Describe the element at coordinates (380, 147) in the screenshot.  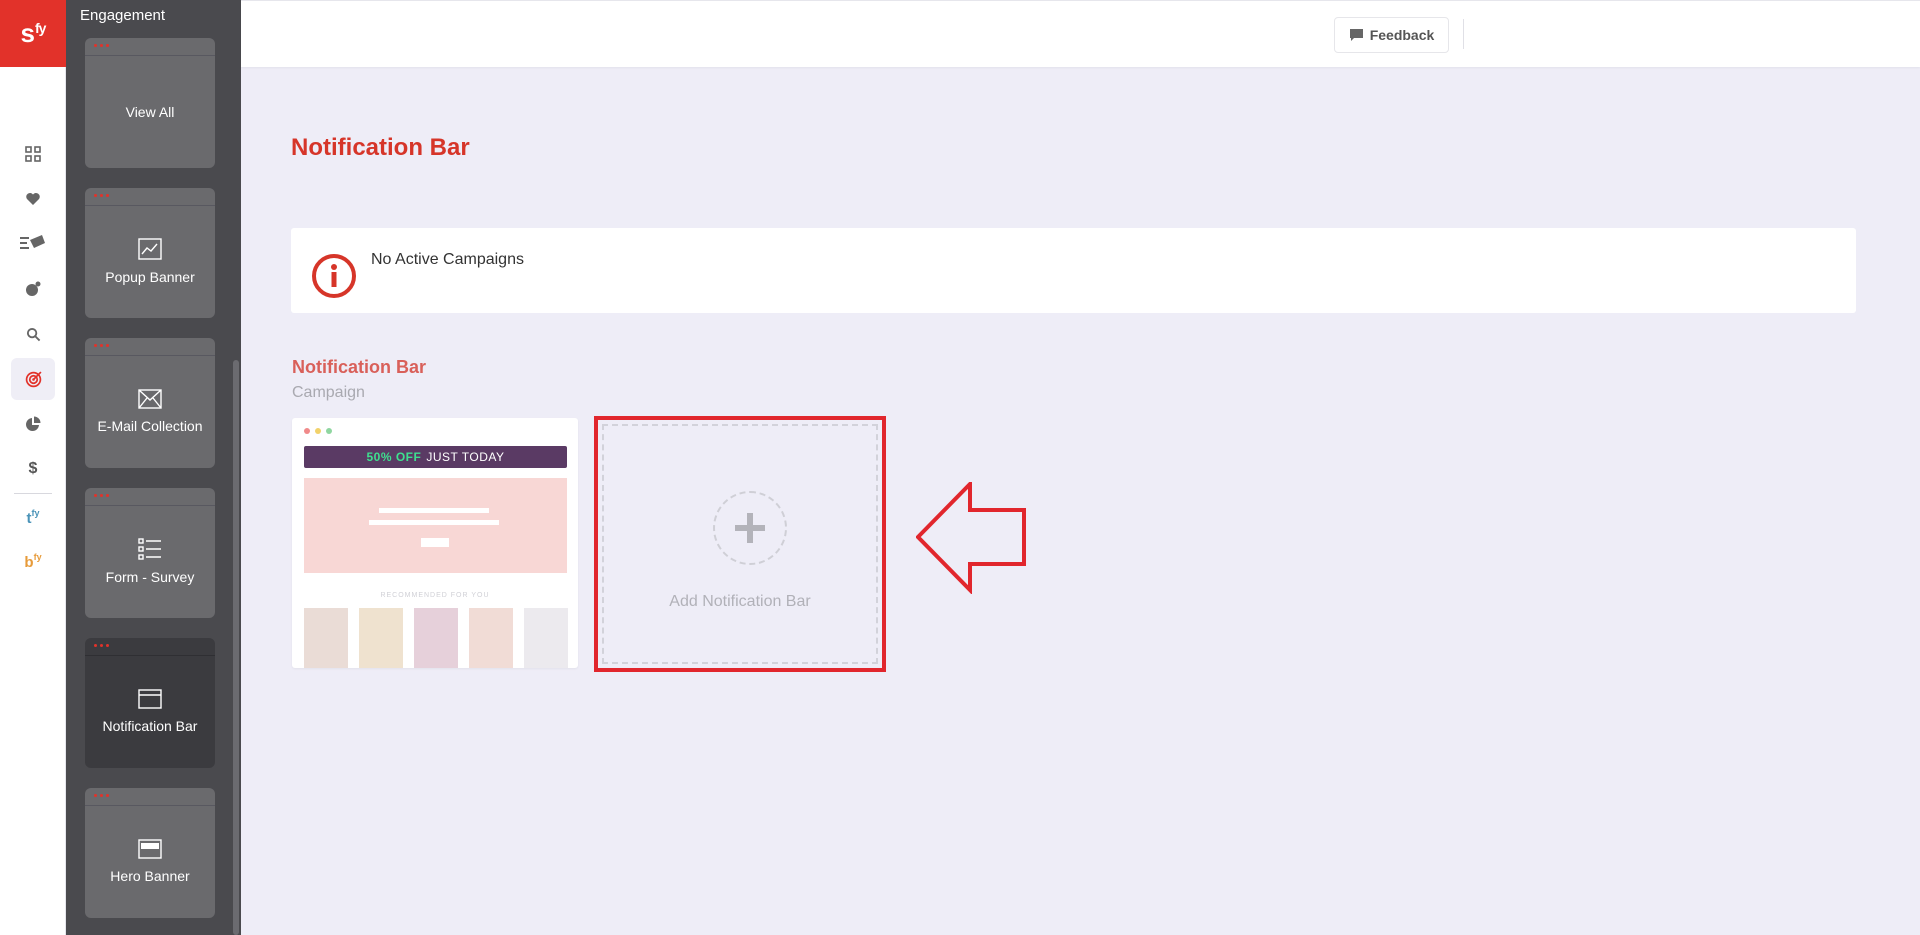
I see `page-title: Notification Bar` at that location.